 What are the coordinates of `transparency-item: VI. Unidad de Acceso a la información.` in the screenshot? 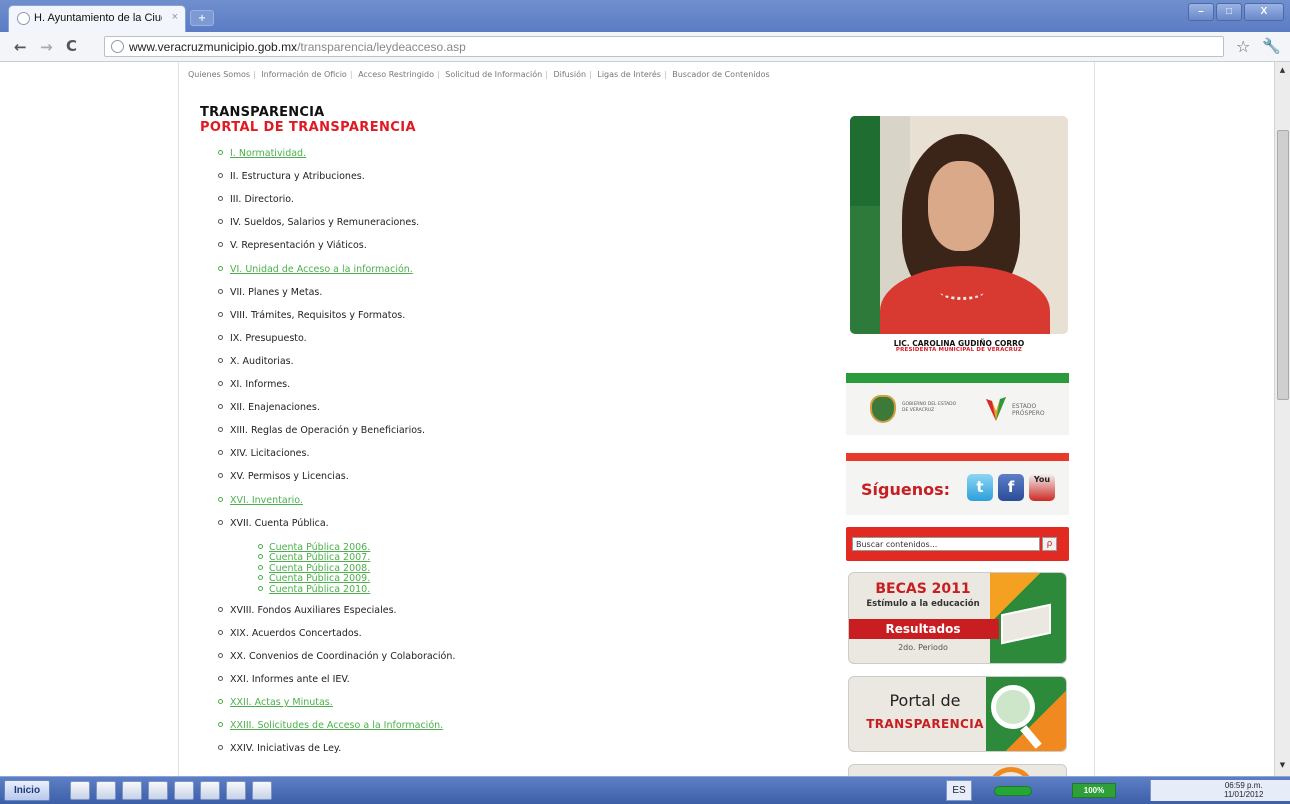 It's located at (315, 269).